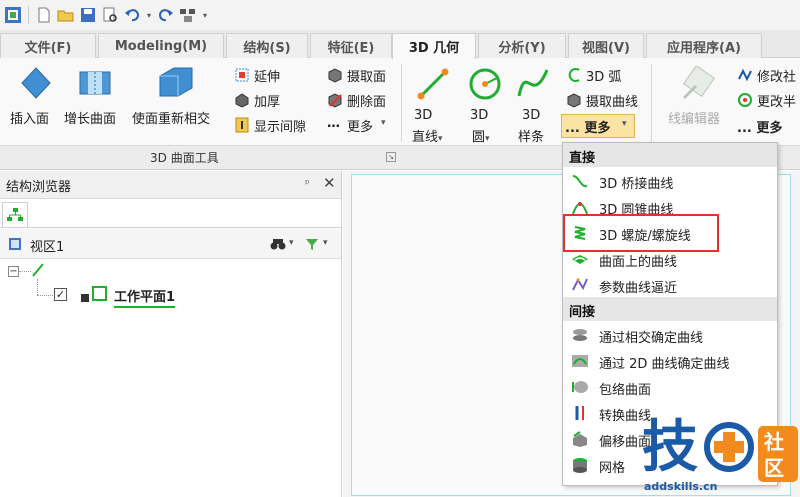 The image size is (800, 497). I want to click on modify-icon, so click(745, 75).